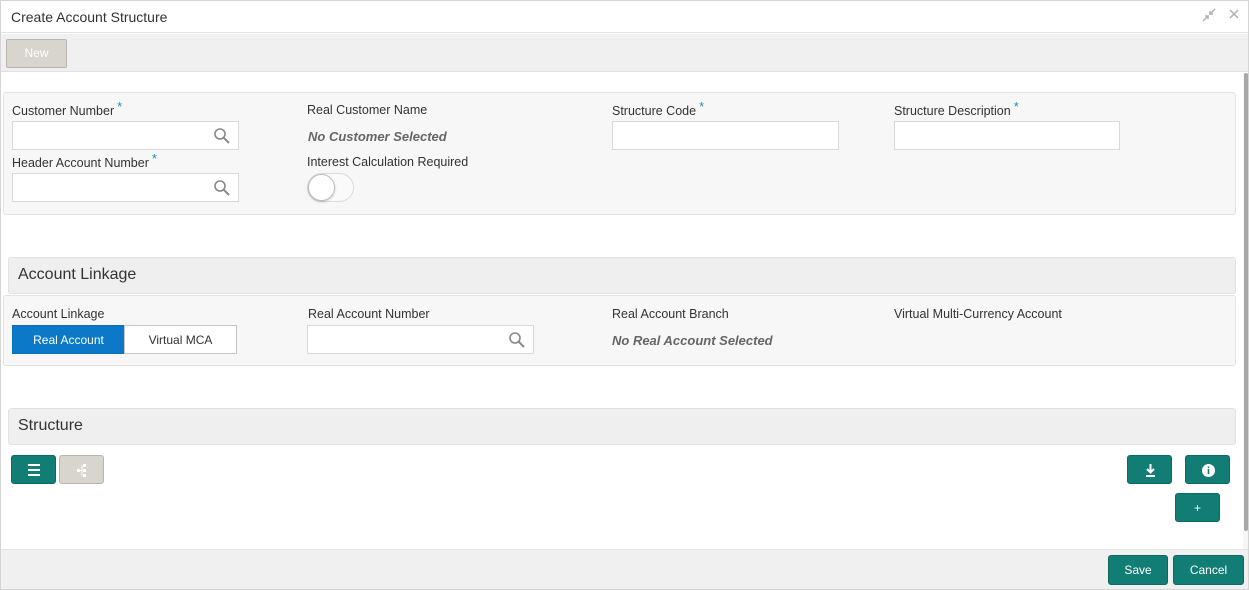 This screenshot has height=590, width=1249. What do you see at coordinates (388, 162) in the screenshot?
I see `interest-calculation-label: Interest Calculation Required` at bounding box center [388, 162].